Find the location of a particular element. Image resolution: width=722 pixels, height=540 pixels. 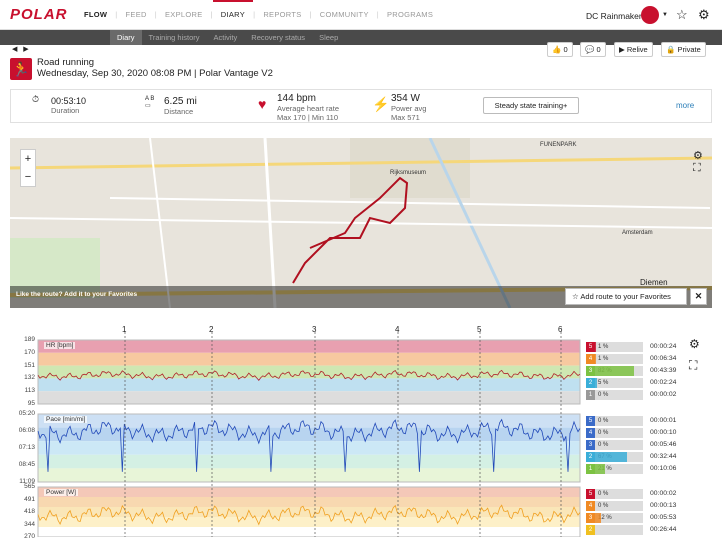

map-settings-icon: ⚙⛶ is located at coordinates (698, 162).